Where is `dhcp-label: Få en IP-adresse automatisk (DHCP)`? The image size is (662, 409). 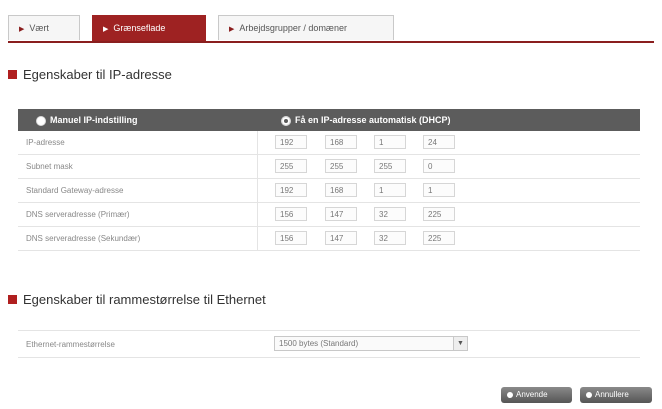
dhcp-label: Få en IP-adresse automatisk (DHCP) is located at coordinates (373, 120).